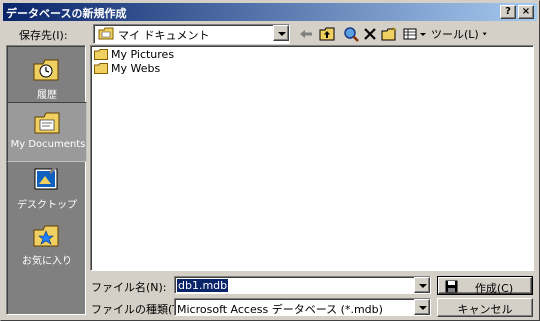  I want to click on look-in-dropdown-arrow, so click(281, 33).